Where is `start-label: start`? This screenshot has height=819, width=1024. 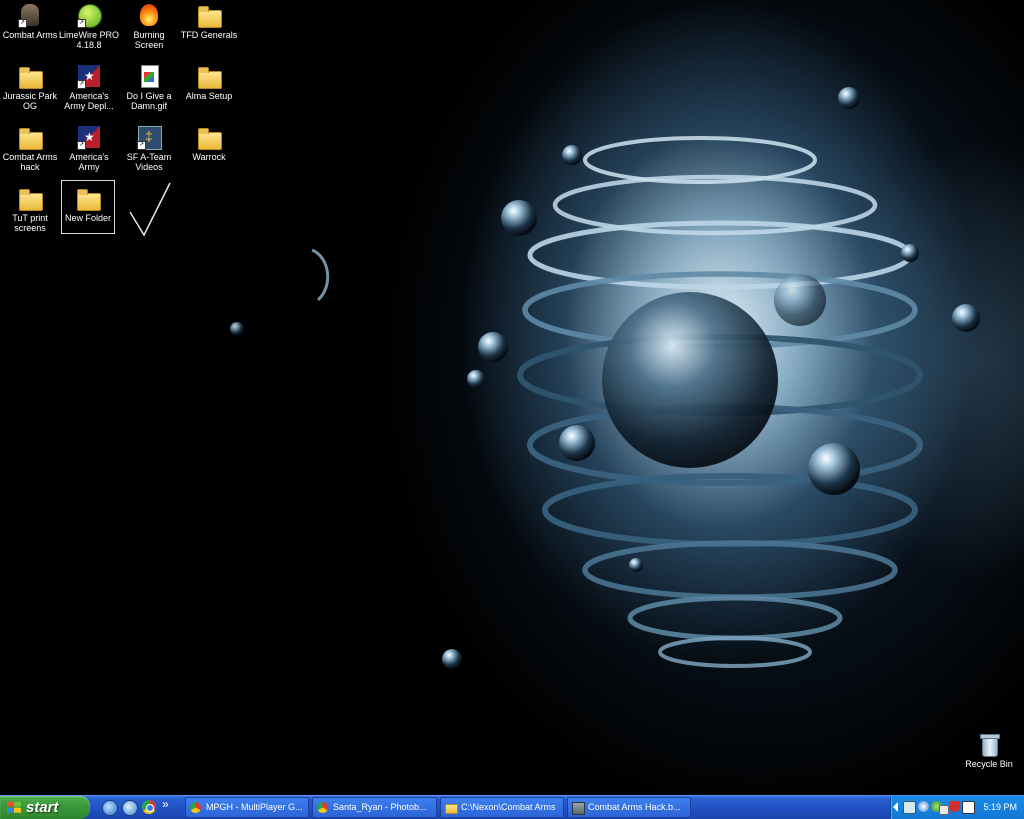 start-label: start is located at coordinates (42, 807).